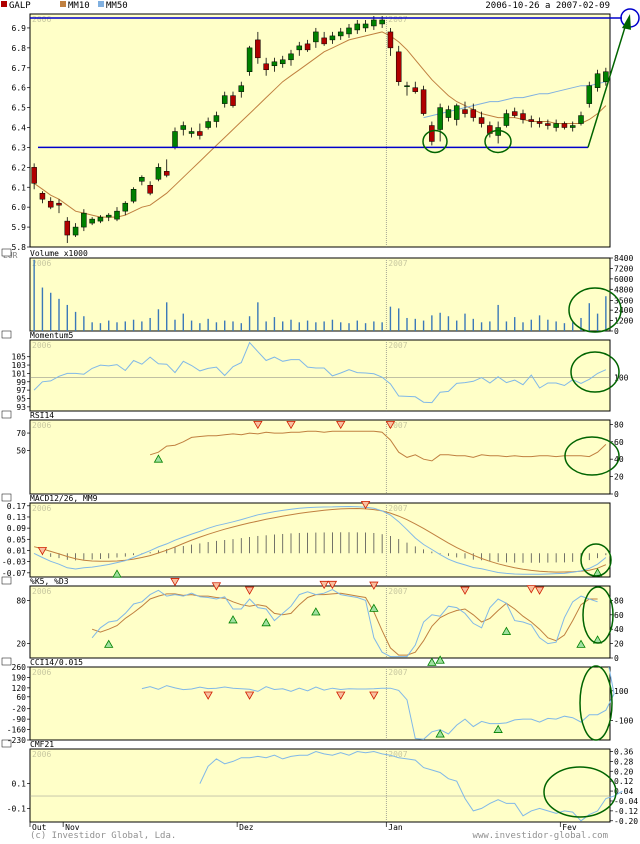  Describe the element at coordinates (623, 761) in the screenshot. I see `cmf-ytick-label: 0.28` at that location.